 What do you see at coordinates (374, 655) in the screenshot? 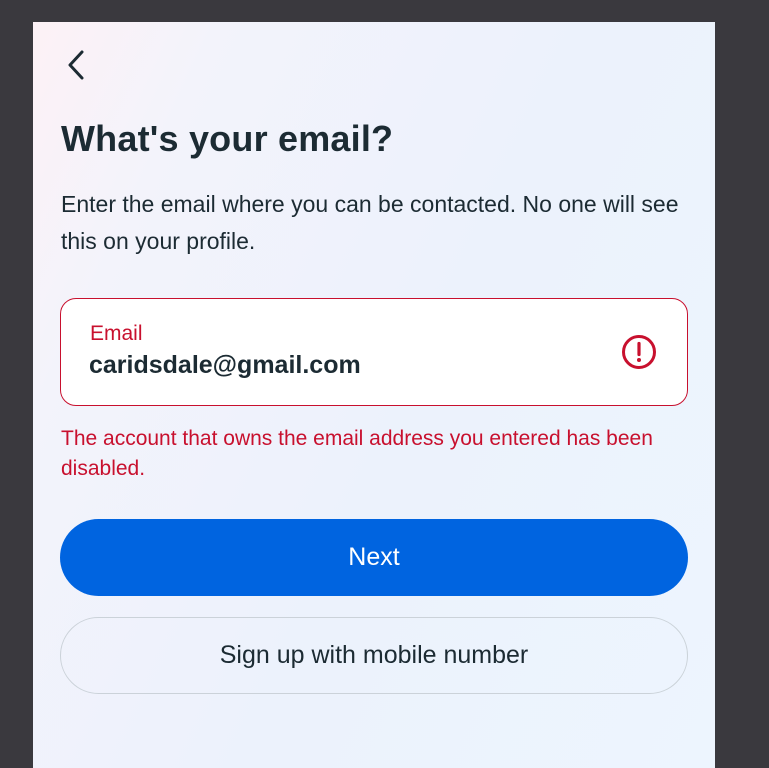
I see `sign-up-with-mobile-button: Sign up with mobile number` at bounding box center [374, 655].